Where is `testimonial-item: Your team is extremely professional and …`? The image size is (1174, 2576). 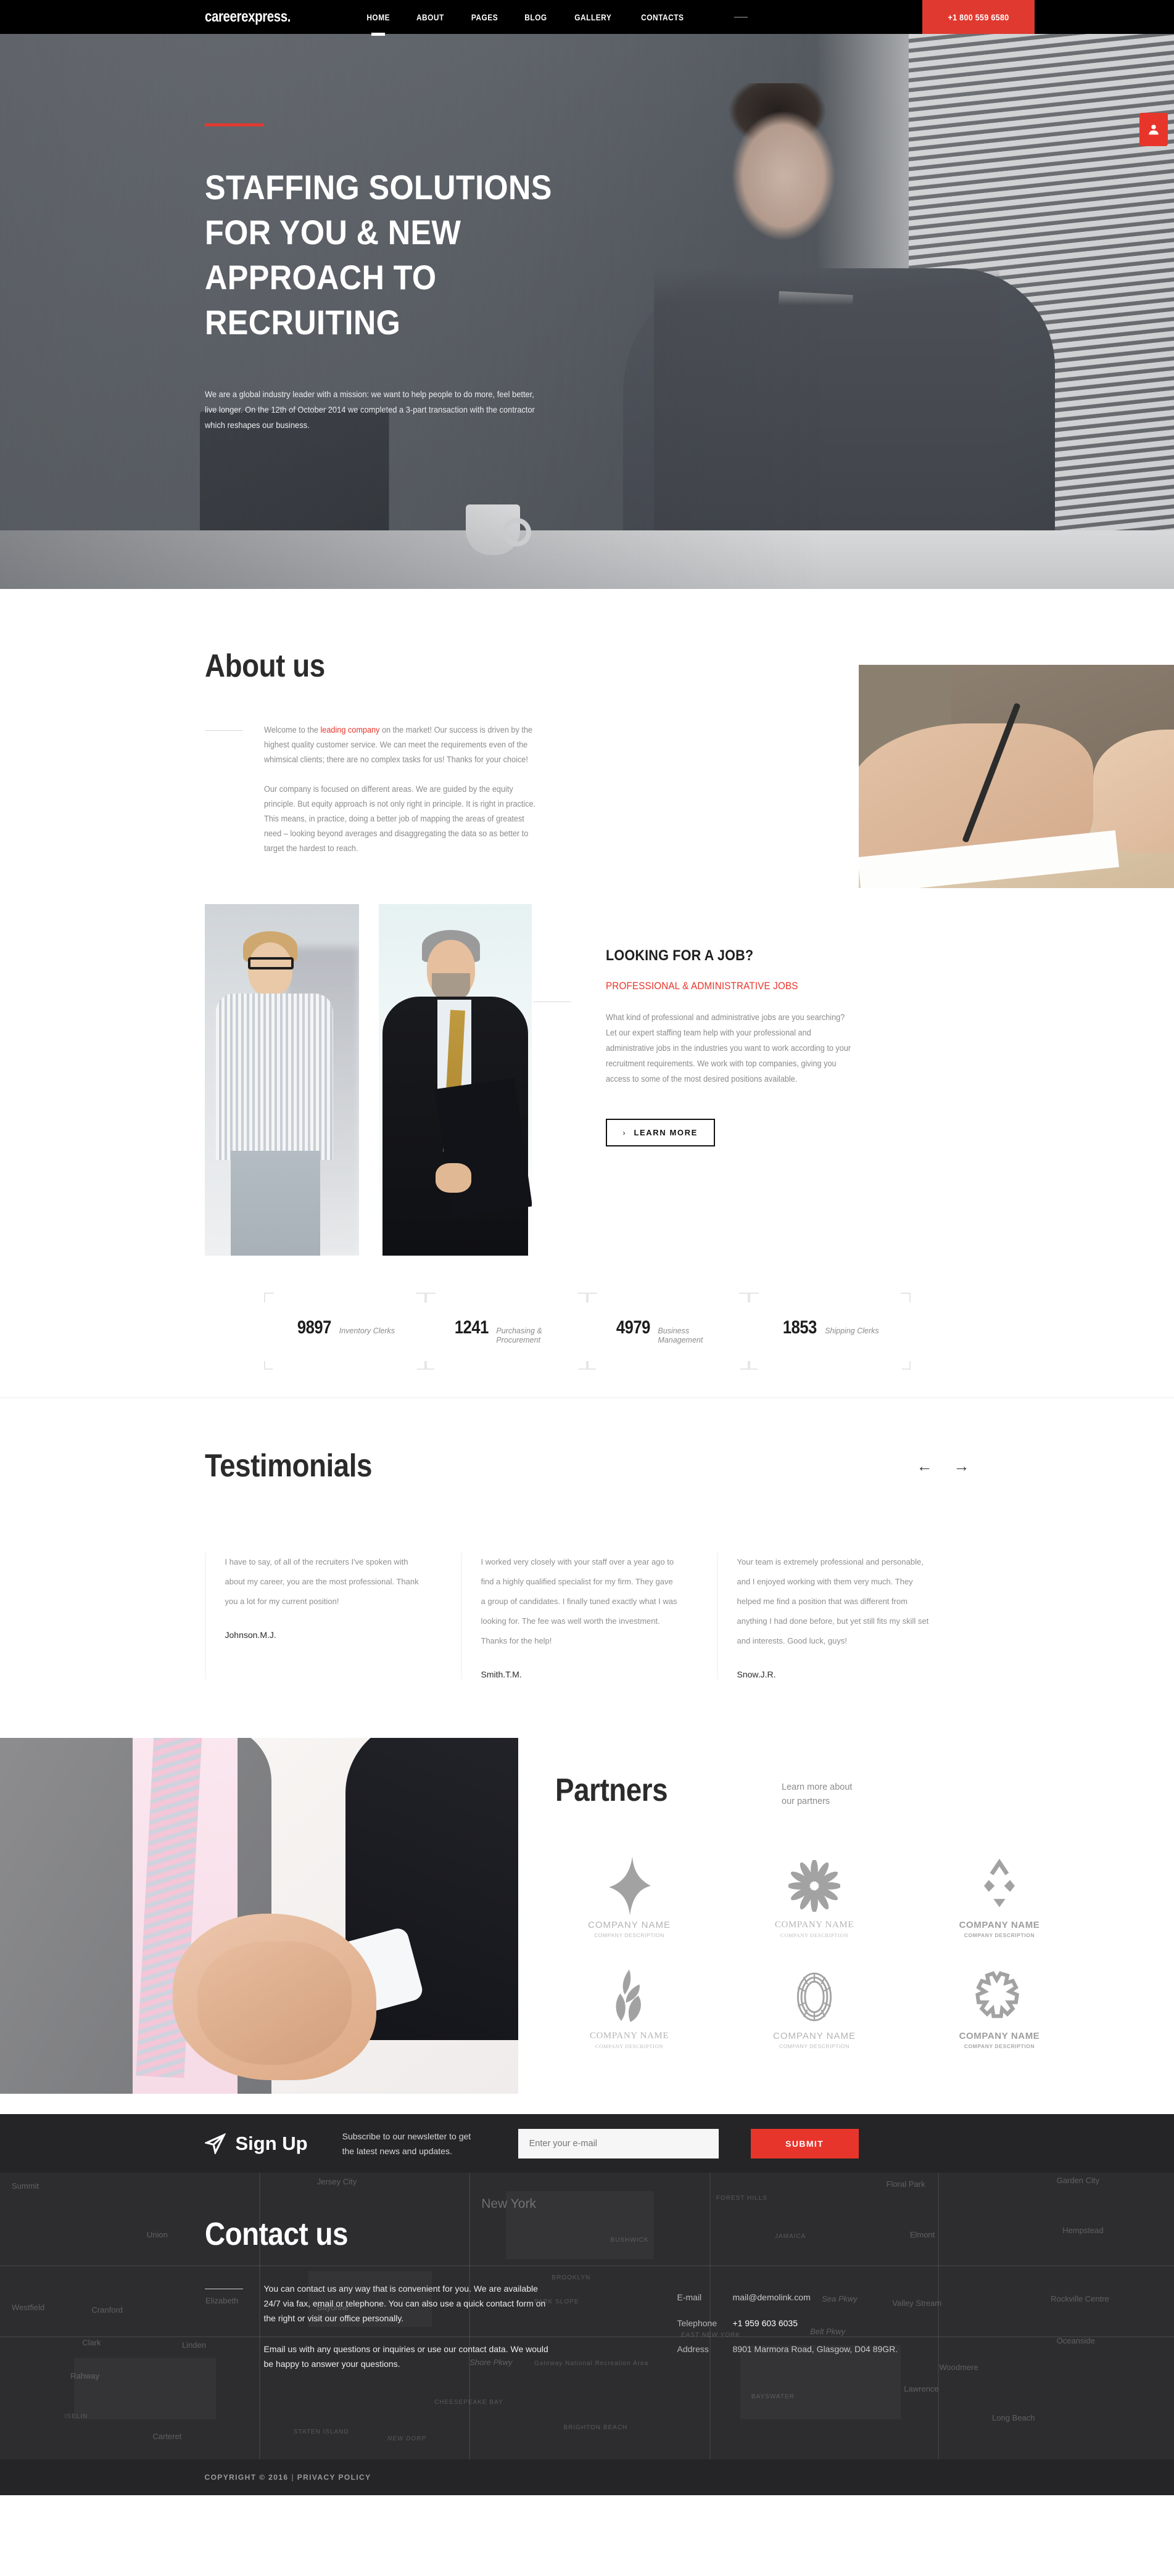
testimonial-item: Your team is extremely professional and … is located at coordinates (834, 1615).